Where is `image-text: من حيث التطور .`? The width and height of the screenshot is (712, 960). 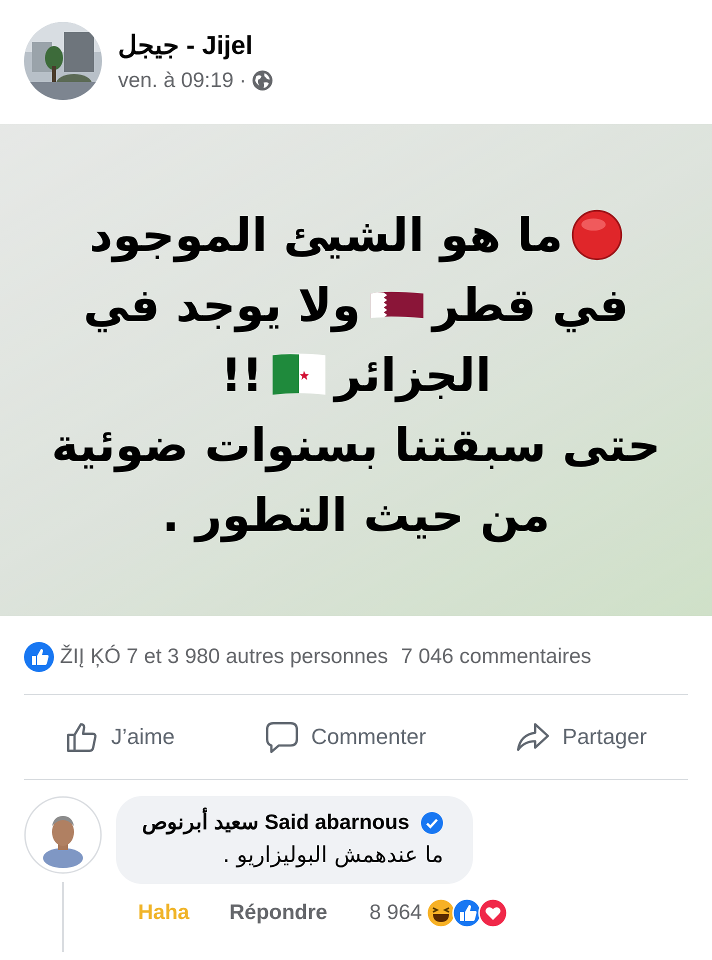 image-text: من حيث التطور . is located at coordinates (356, 515).